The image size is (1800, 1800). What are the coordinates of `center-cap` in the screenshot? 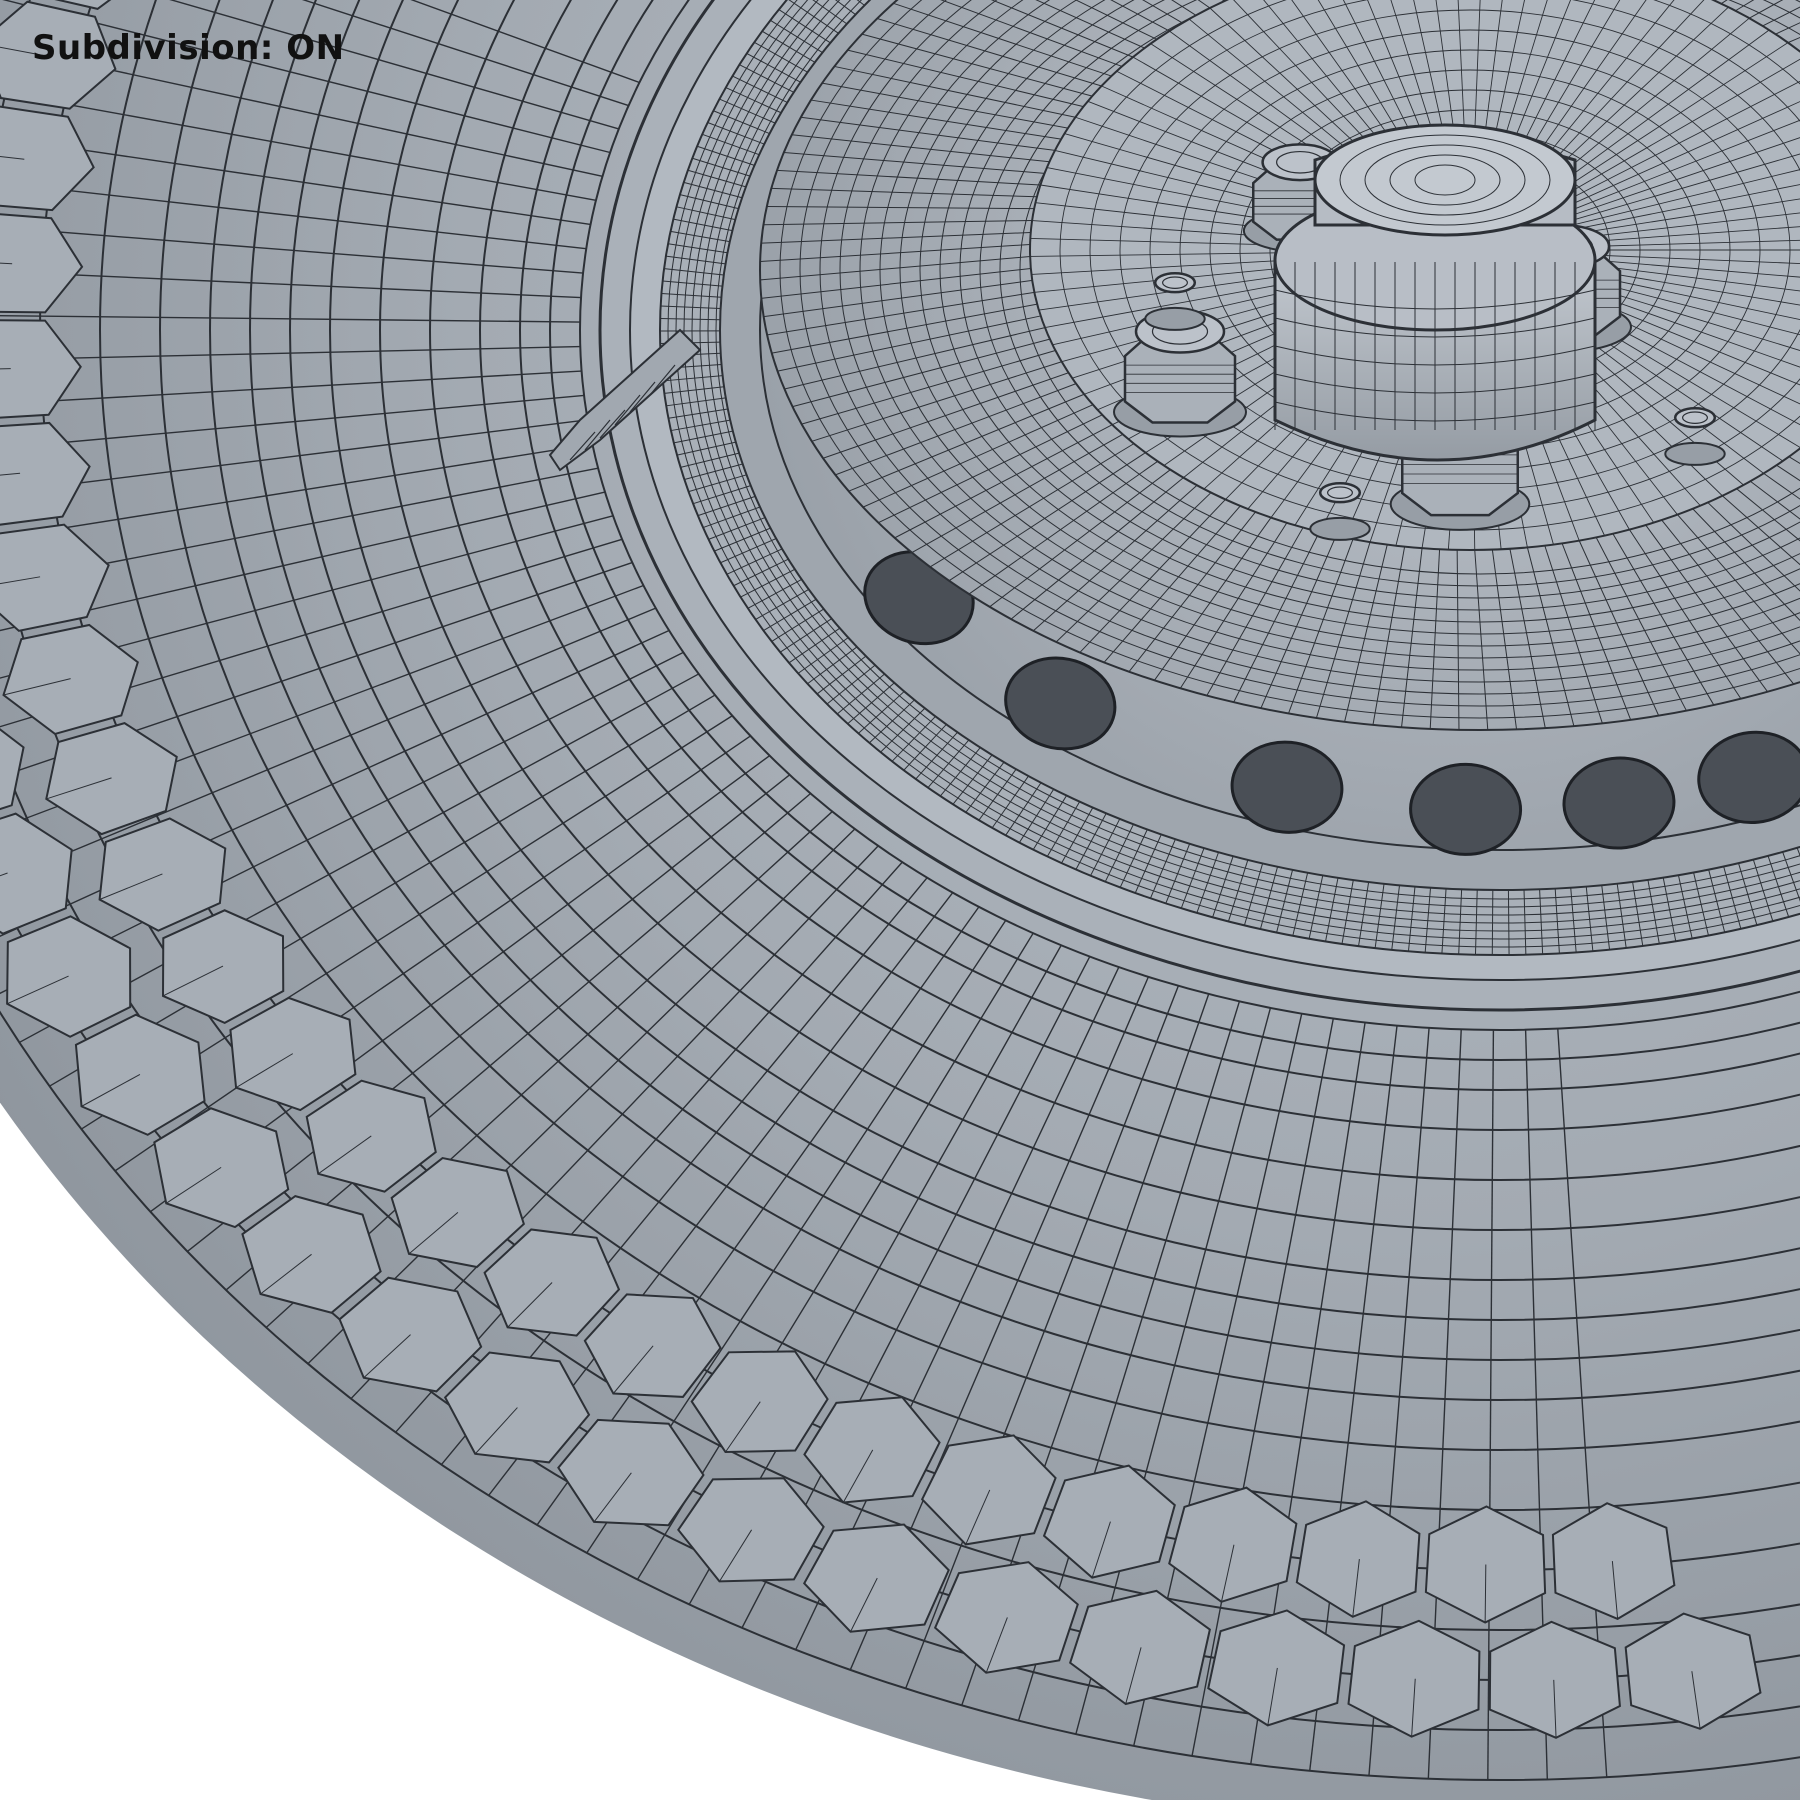 It's located at (1435, 292).